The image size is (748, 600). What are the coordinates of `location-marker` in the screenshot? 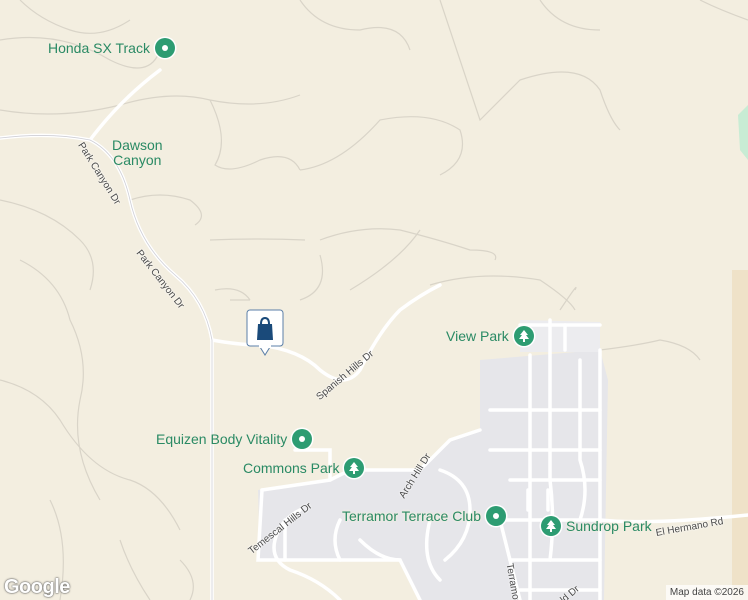 It's located at (265, 333).